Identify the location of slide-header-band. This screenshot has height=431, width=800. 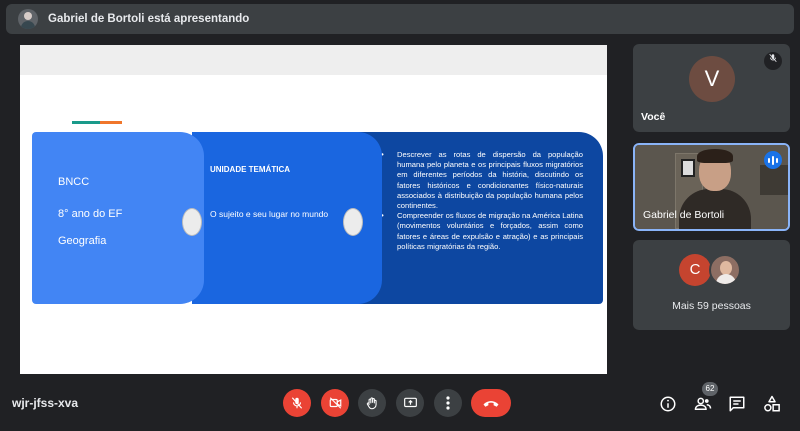
(313, 60).